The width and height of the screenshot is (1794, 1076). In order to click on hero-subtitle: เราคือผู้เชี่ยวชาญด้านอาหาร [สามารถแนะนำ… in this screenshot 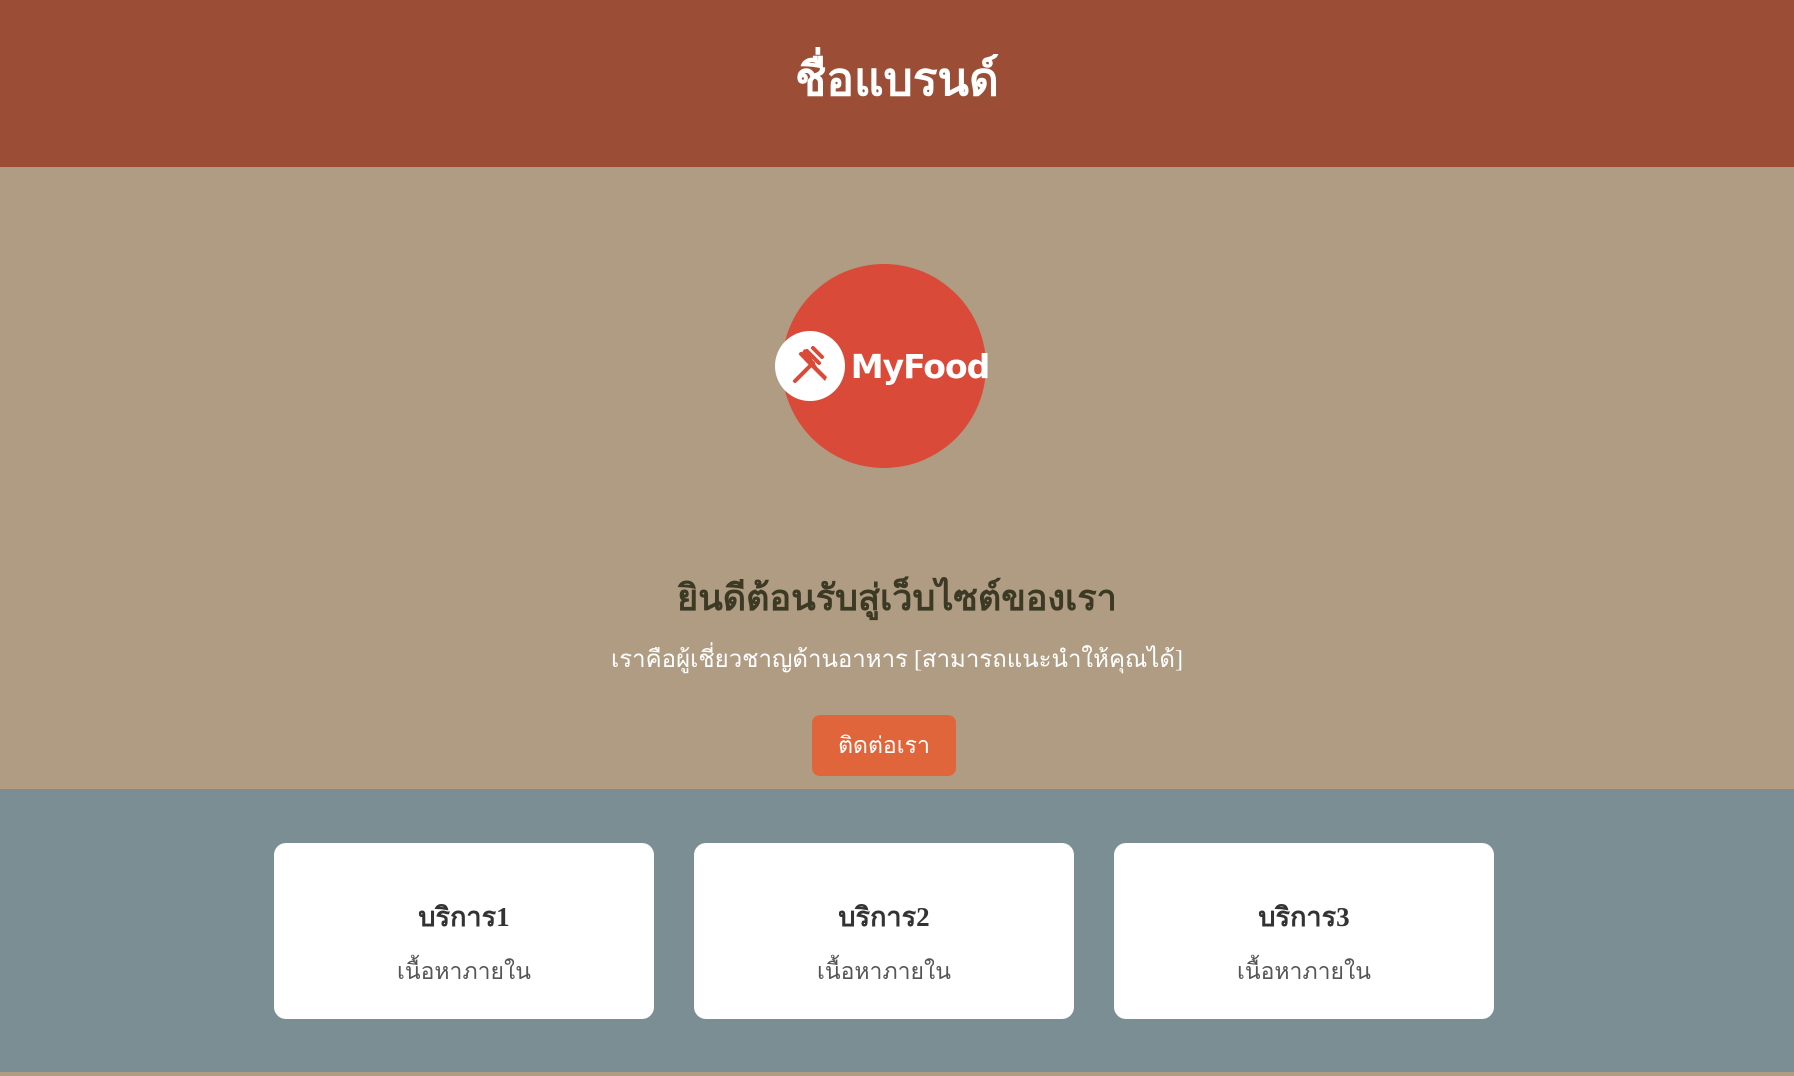, I will do `click(897, 660)`.